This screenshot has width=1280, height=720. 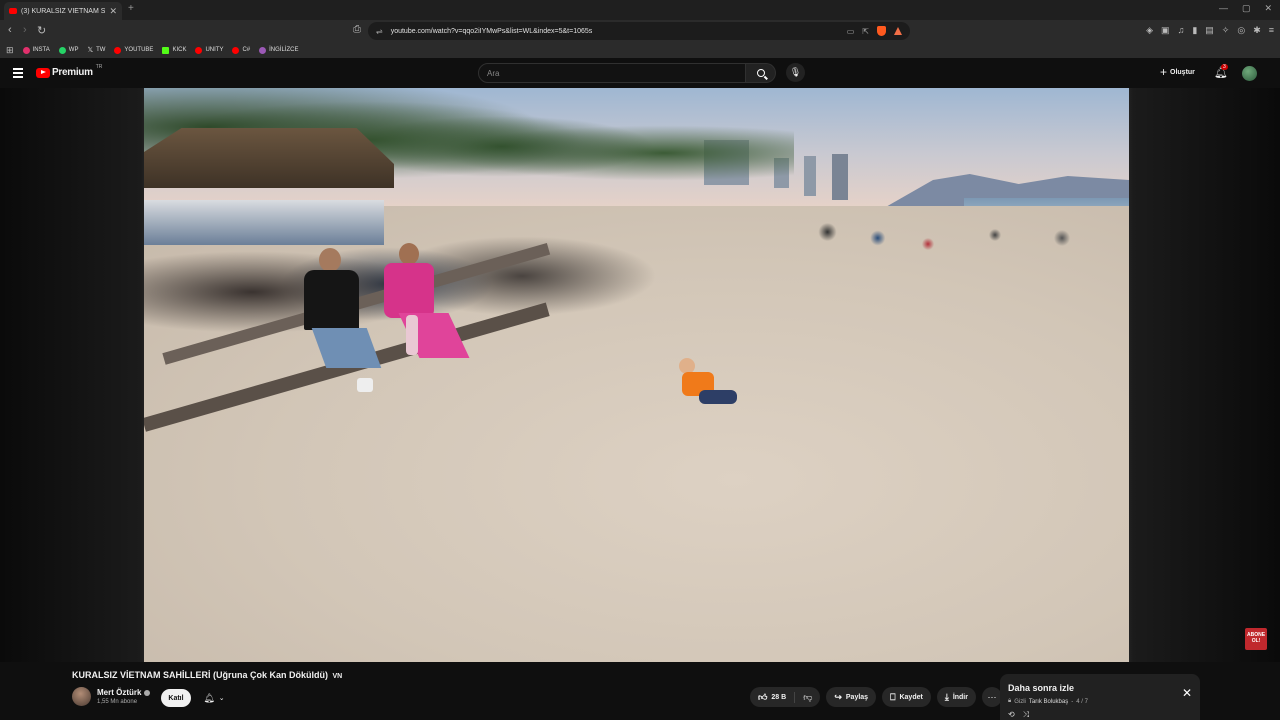 What do you see at coordinates (10, 50) in the screenshot?
I see `apps-grid-icon: ⊞` at bounding box center [10, 50].